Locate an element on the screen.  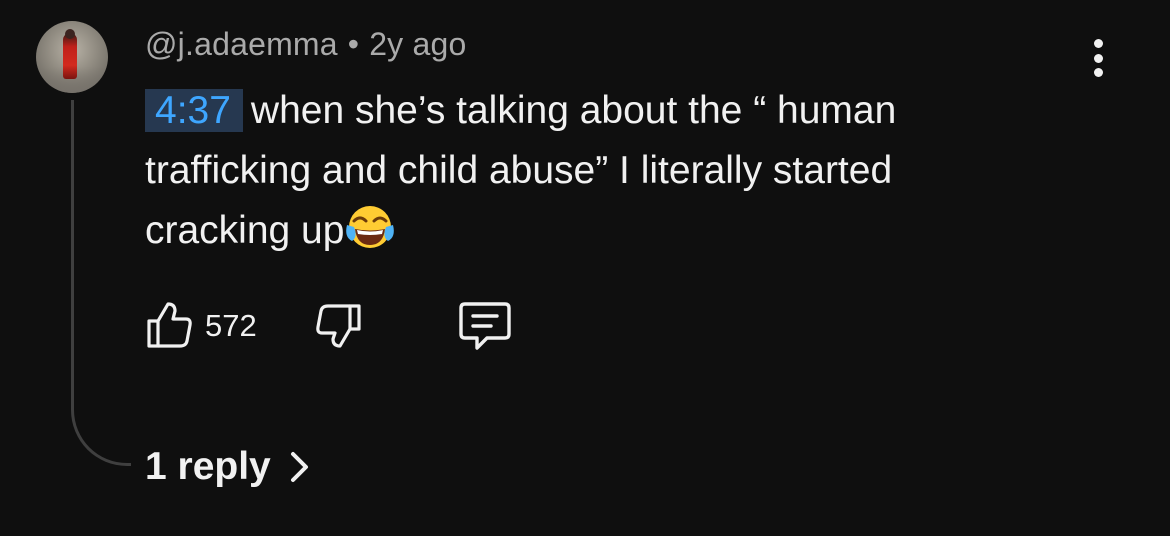
more-actions-button is located at coordinates (1098, 58).